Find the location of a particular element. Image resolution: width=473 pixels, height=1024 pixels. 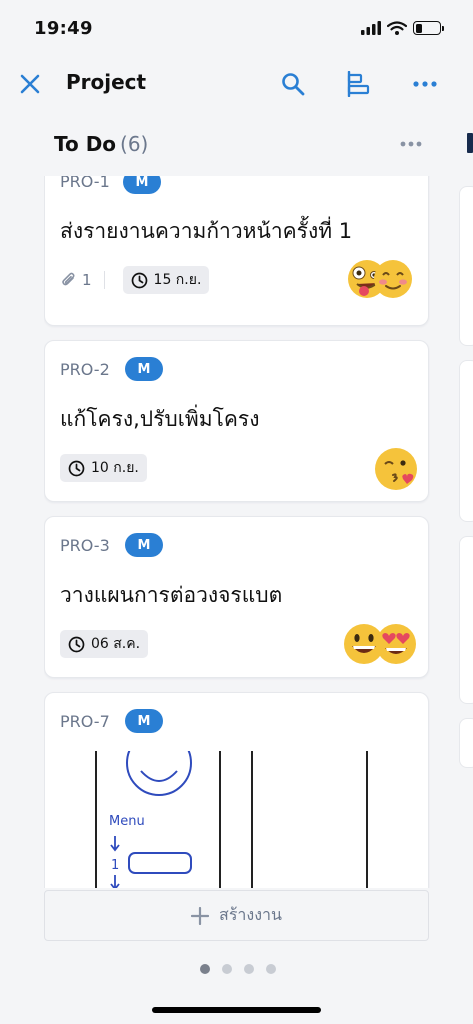

task-meta: 10 ก.ย. is located at coordinates (103, 468).